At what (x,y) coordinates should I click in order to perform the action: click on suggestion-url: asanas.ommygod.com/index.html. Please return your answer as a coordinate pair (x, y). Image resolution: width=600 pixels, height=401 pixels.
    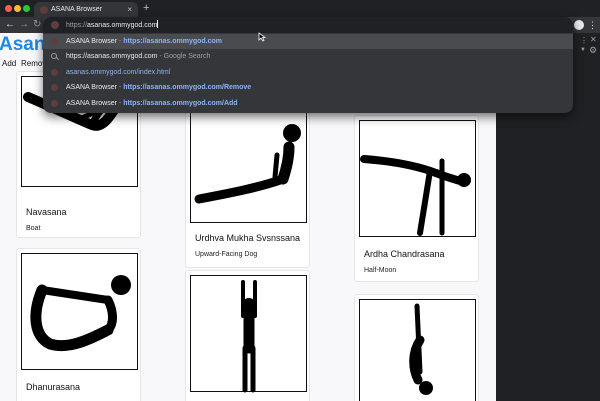
    Looking at the image, I should click on (118, 72).